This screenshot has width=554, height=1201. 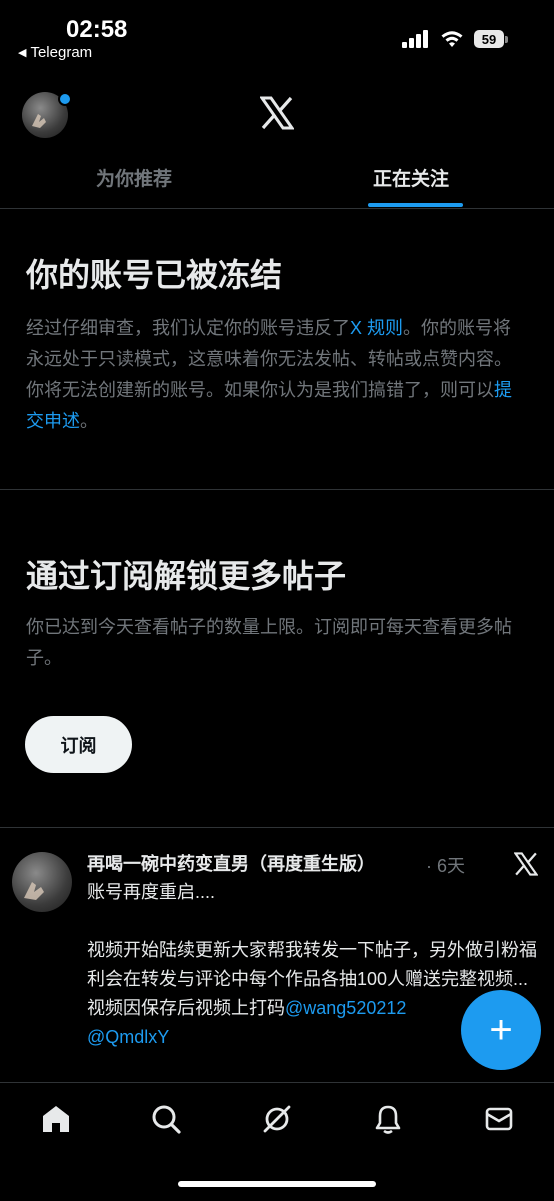 I want to click on tab-for-you: 为你推荐, so click(x=134, y=177).